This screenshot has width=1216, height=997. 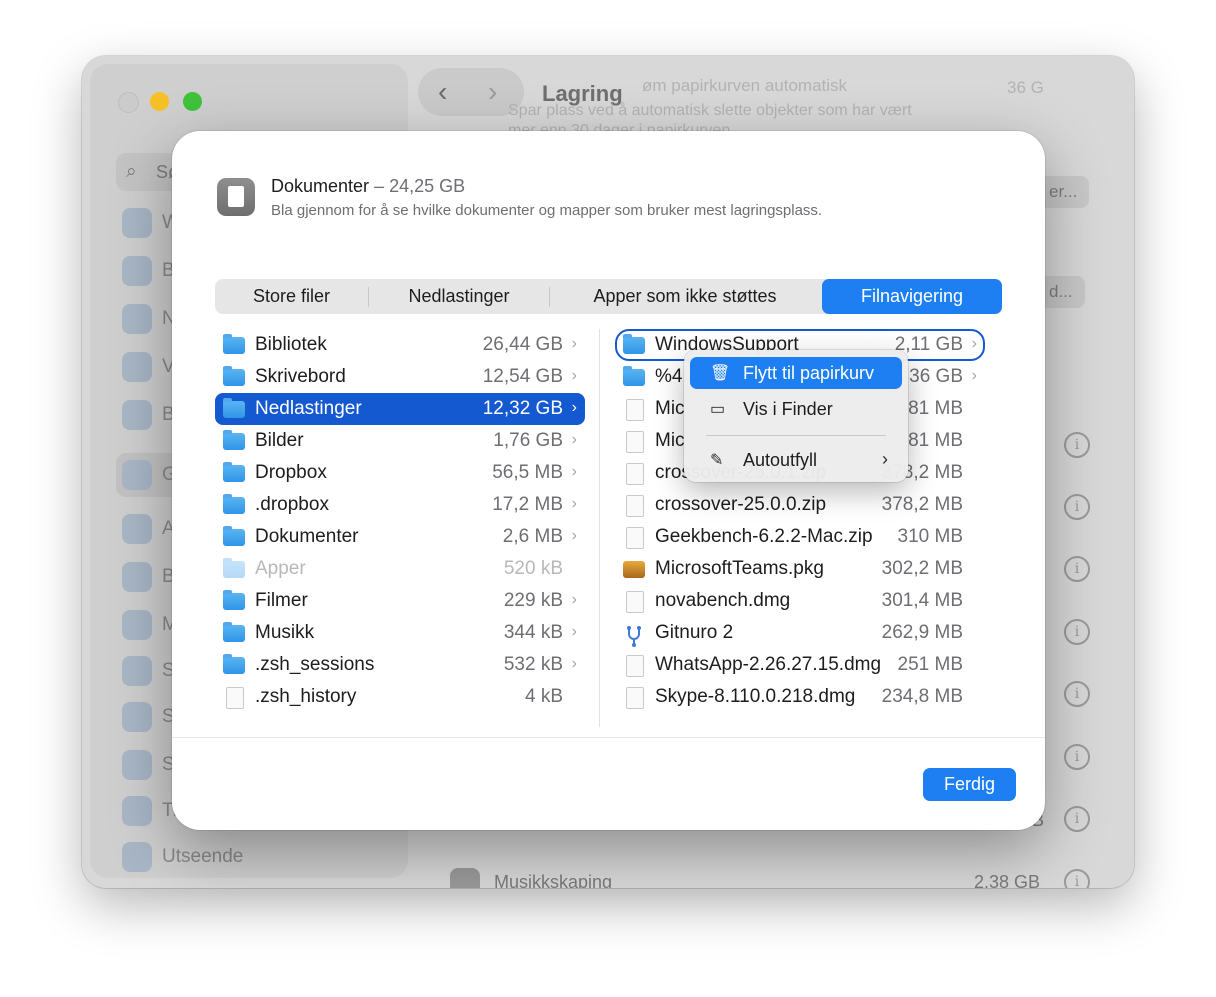 What do you see at coordinates (307, 536) in the screenshot?
I see `row-name: Dokumenter` at bounding box center [307, 536].